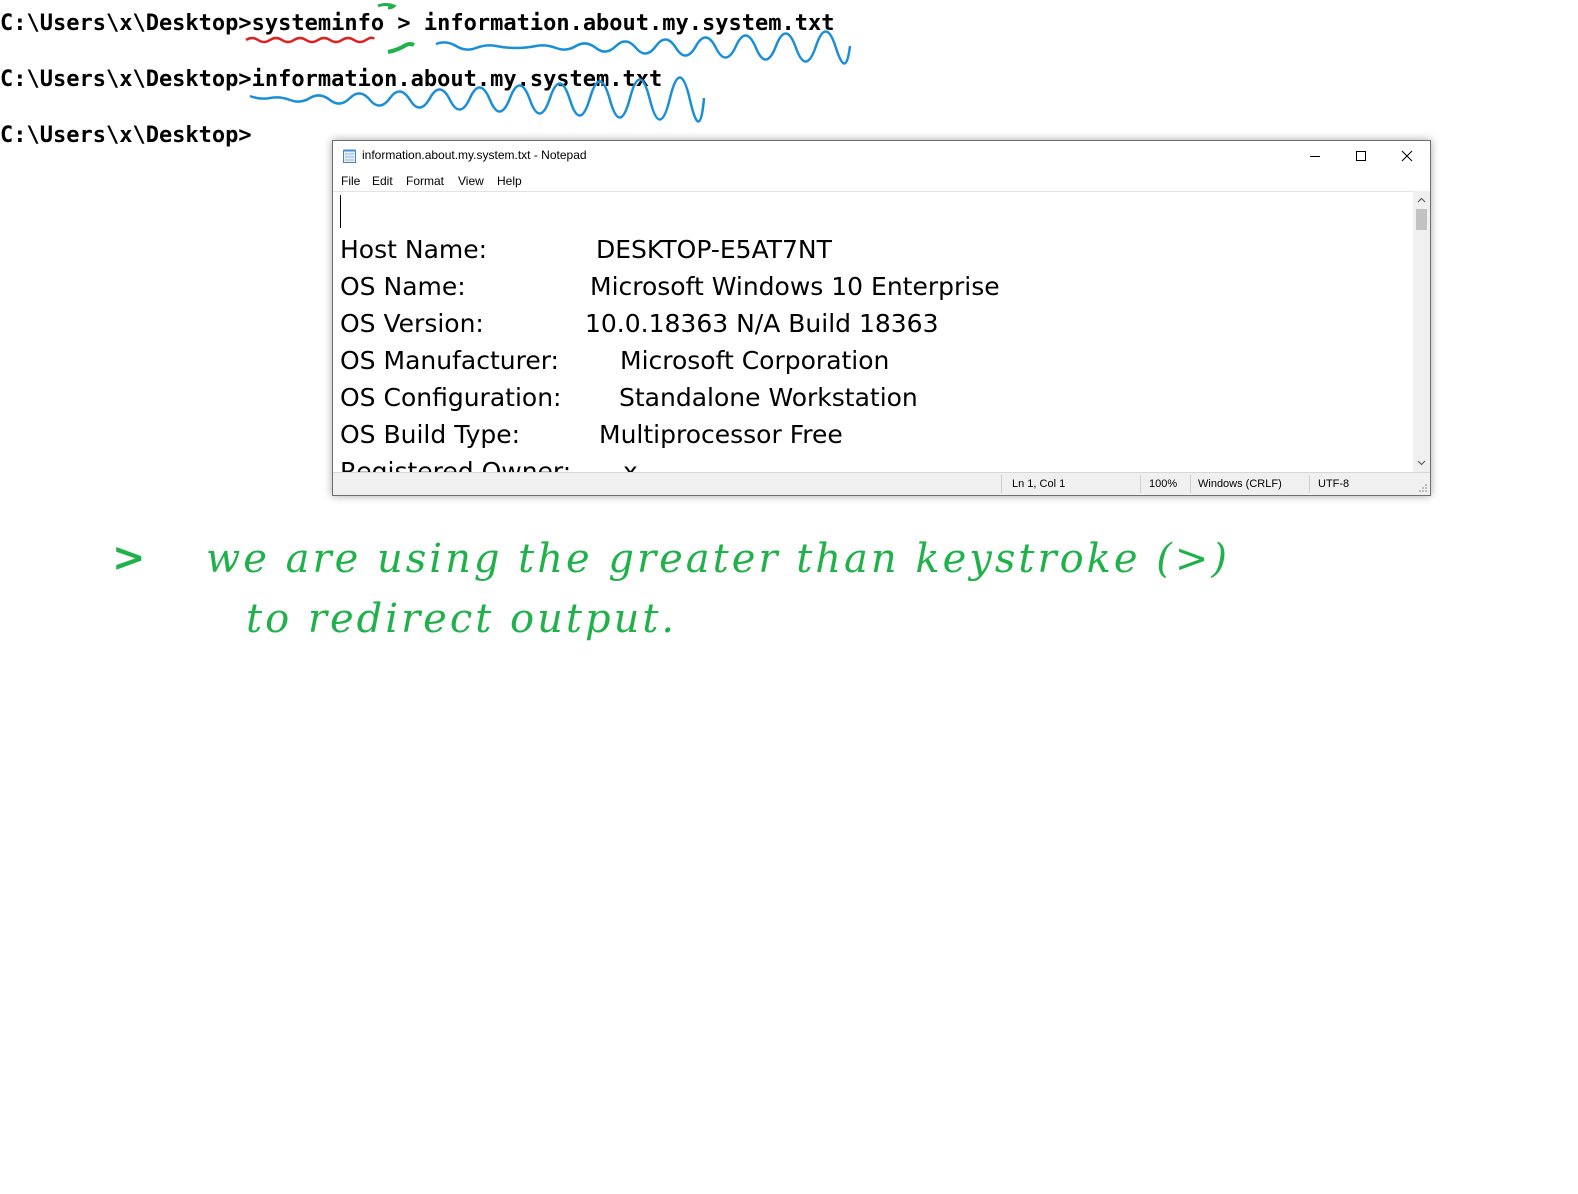 The width and height of the screenshot is (1578, 1194). I want to click on info-key: OS Configuration:, so click(451, 397).